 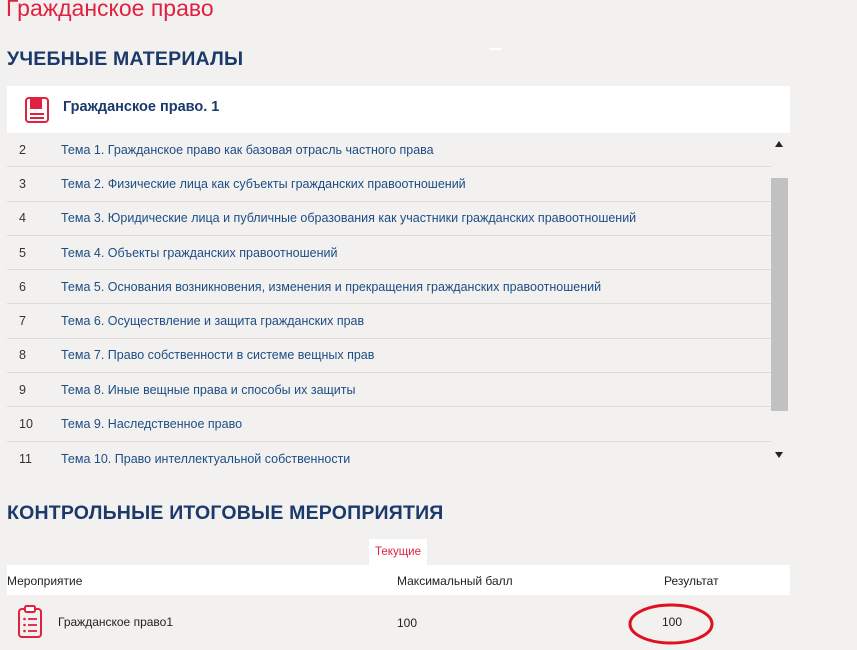 What do you see at coordinates (22, 252) in the screenshot?
I see `topic-number: 5` at bounding box center [22, 252].